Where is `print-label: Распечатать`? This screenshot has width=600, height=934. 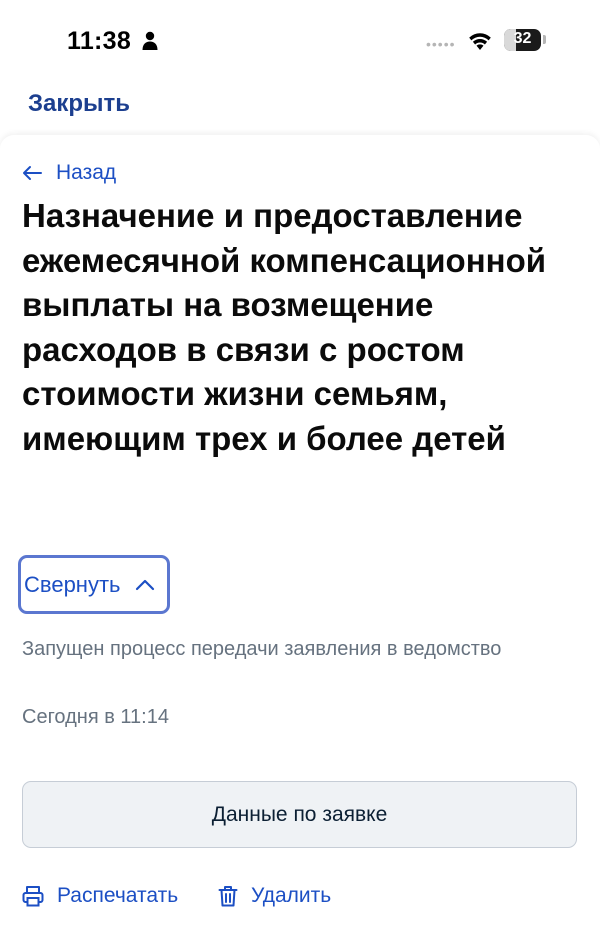 print-label: Распечатать is located at coordinates (118, 895).